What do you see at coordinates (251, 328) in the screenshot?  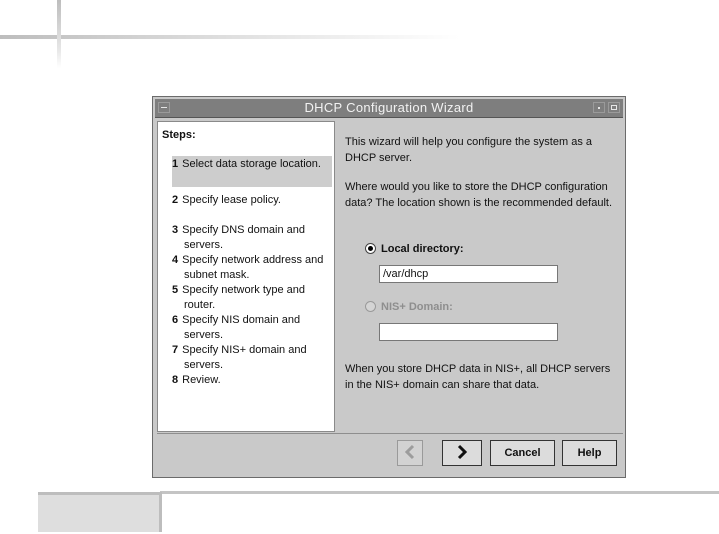 I see `step-item-6: 6 Specify NIS domain and servers.` at bounding box center [251, 328].